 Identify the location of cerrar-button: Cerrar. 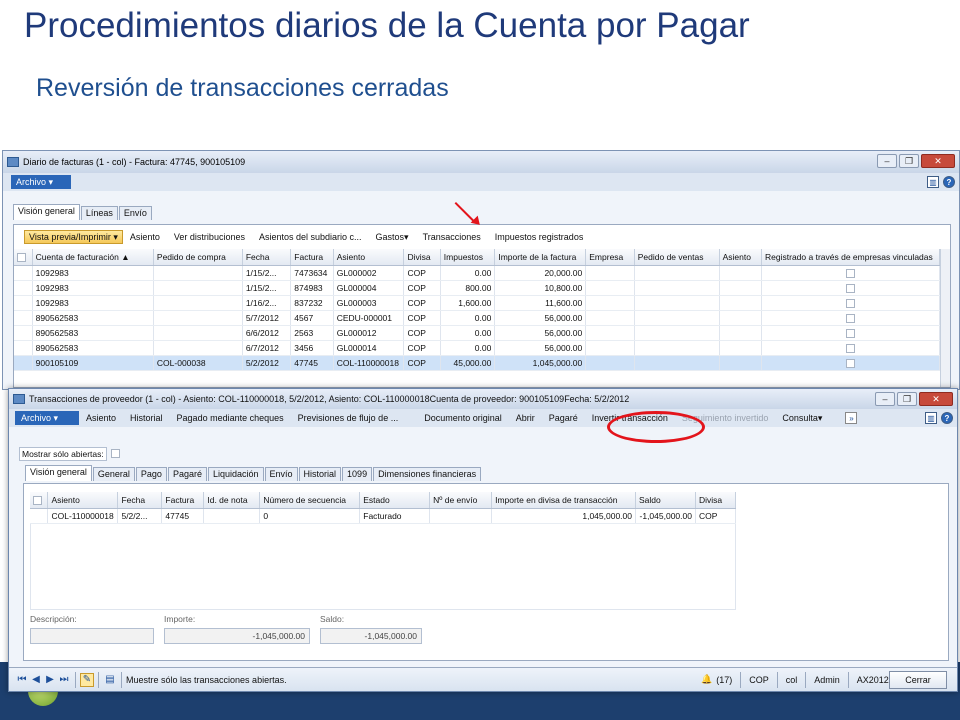
(918, 680).